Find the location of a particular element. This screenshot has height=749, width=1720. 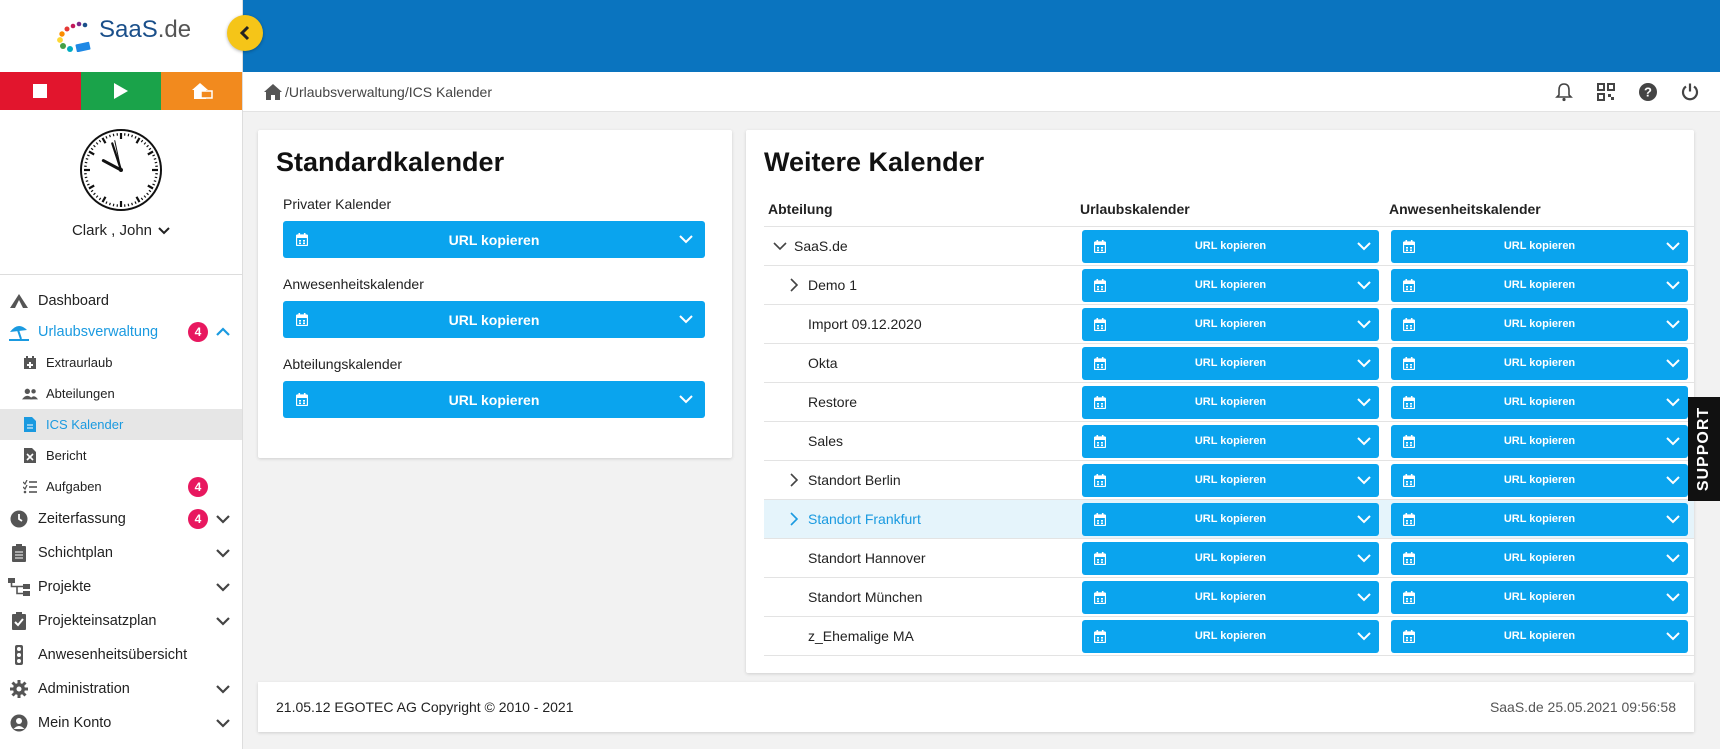

menu-item-projekte: Projekte is located at coordinates (121, 587).